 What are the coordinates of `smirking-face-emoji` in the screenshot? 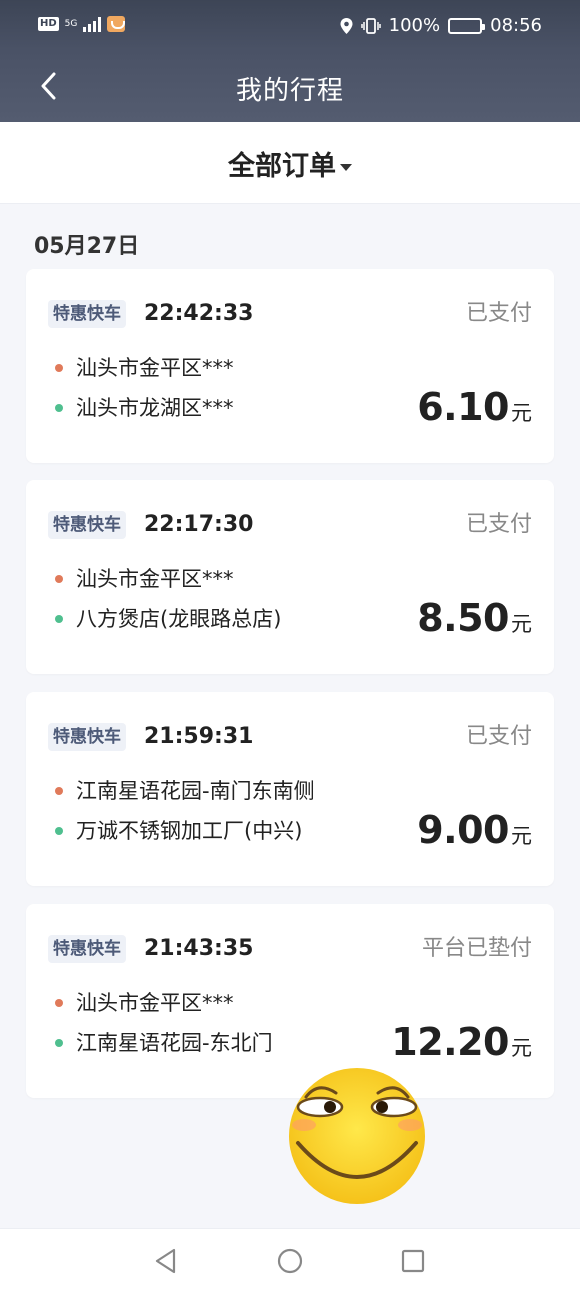 It's located at (357, 1136).